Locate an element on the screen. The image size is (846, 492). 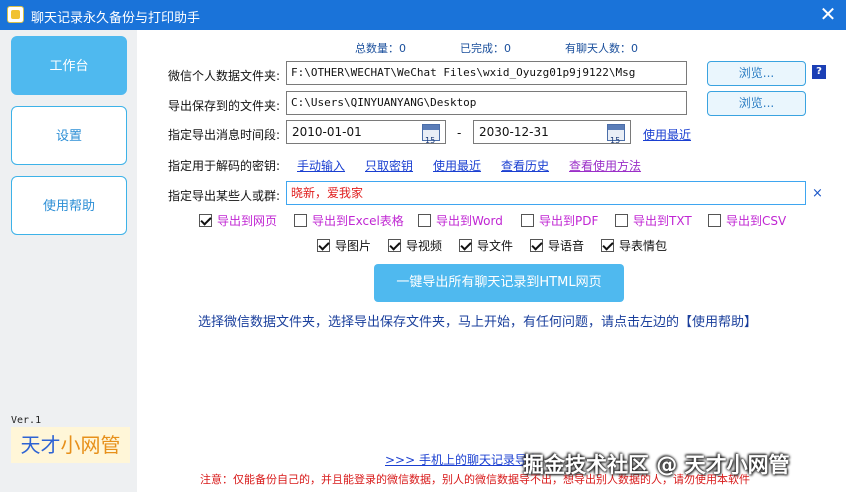
media-option-label: 导语音 is located at coordinates (566, 246).